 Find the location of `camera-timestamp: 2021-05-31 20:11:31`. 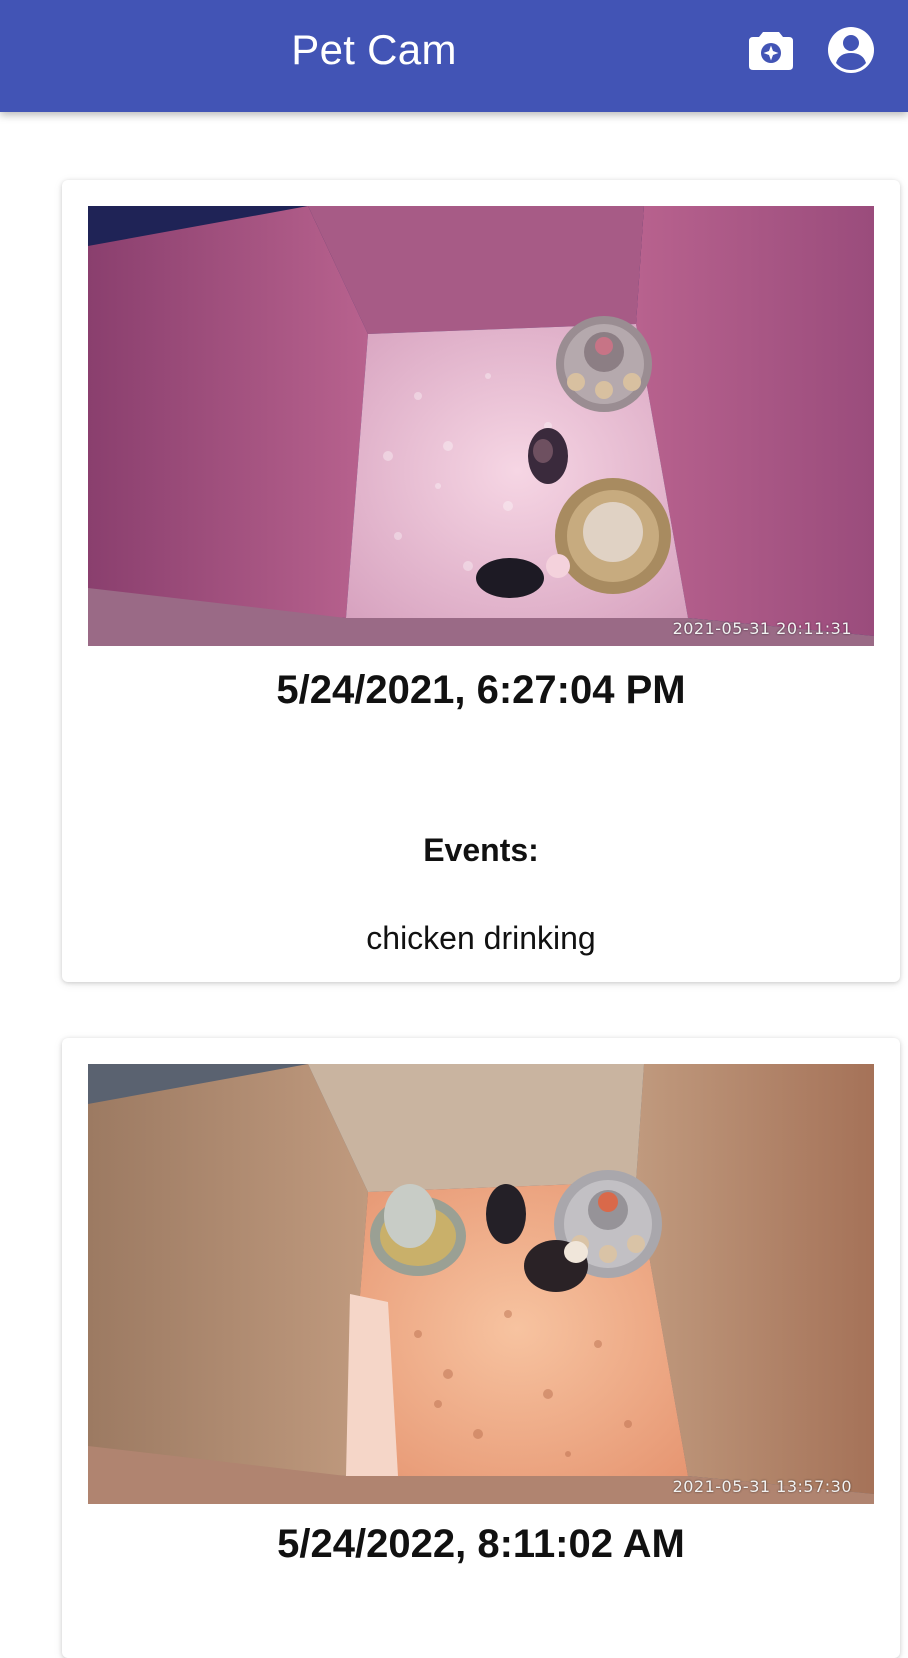

camera-timestamp: 2021-05-31 20:11:31 is located at coordinates (762, 628).